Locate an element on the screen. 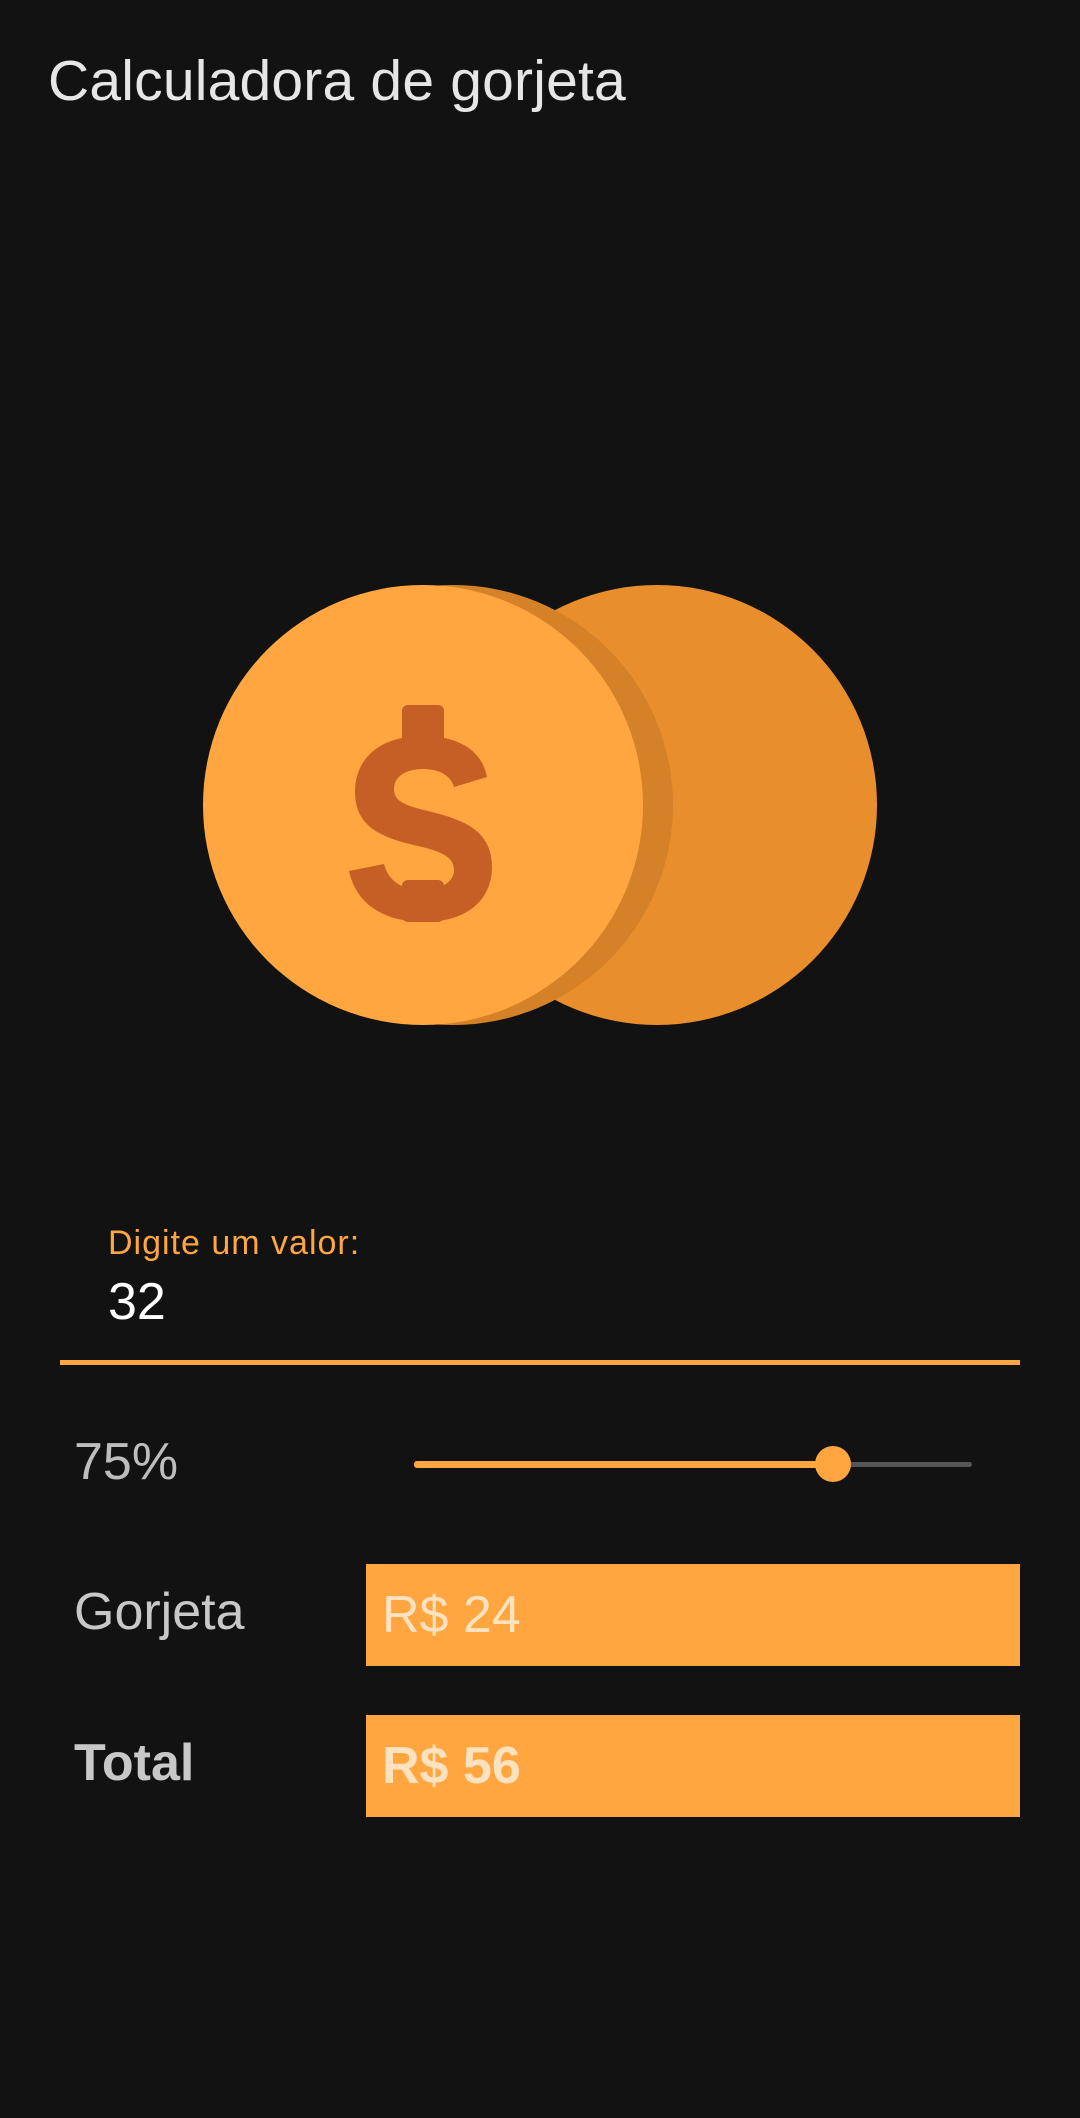  amount-field: Digite um valor: is located at coordinates (540, 1287).